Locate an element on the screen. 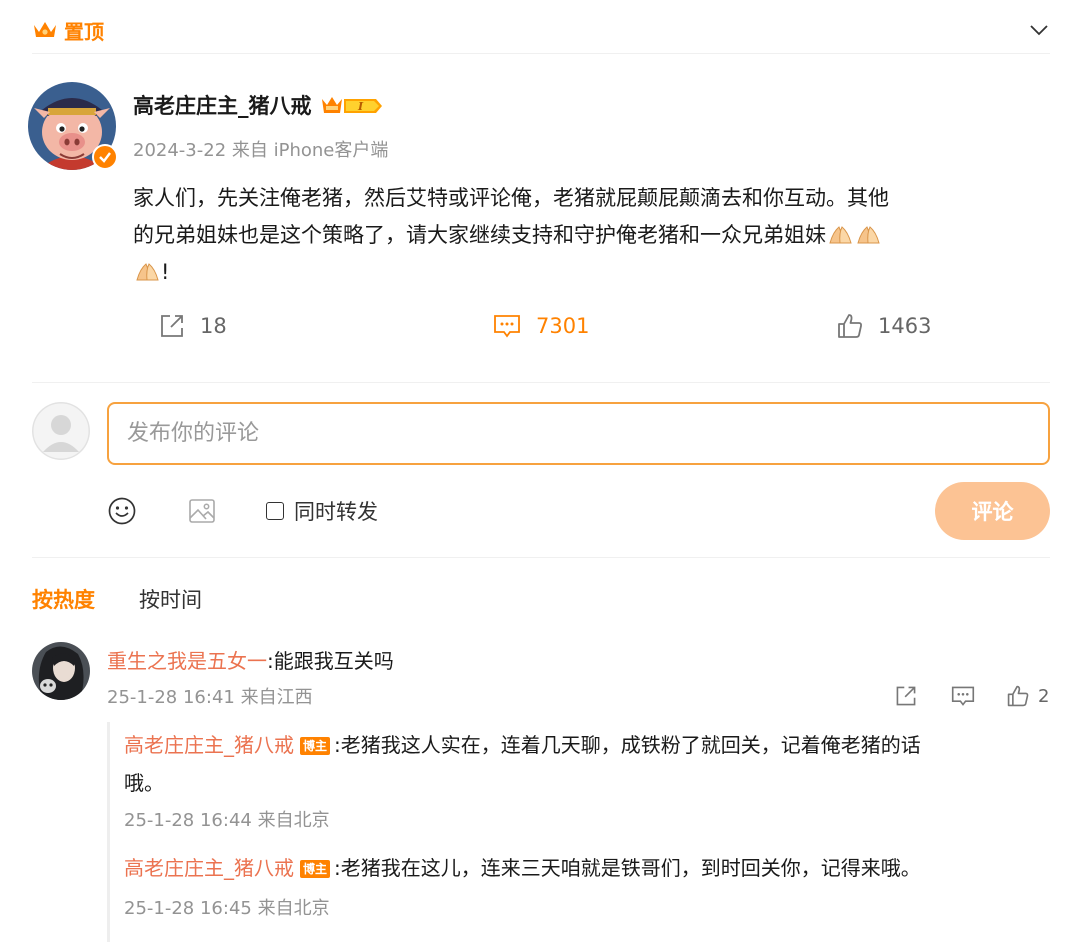 This screenshot has width=1080, height=942. user-photo-icon is located at coordinates (61, 671).